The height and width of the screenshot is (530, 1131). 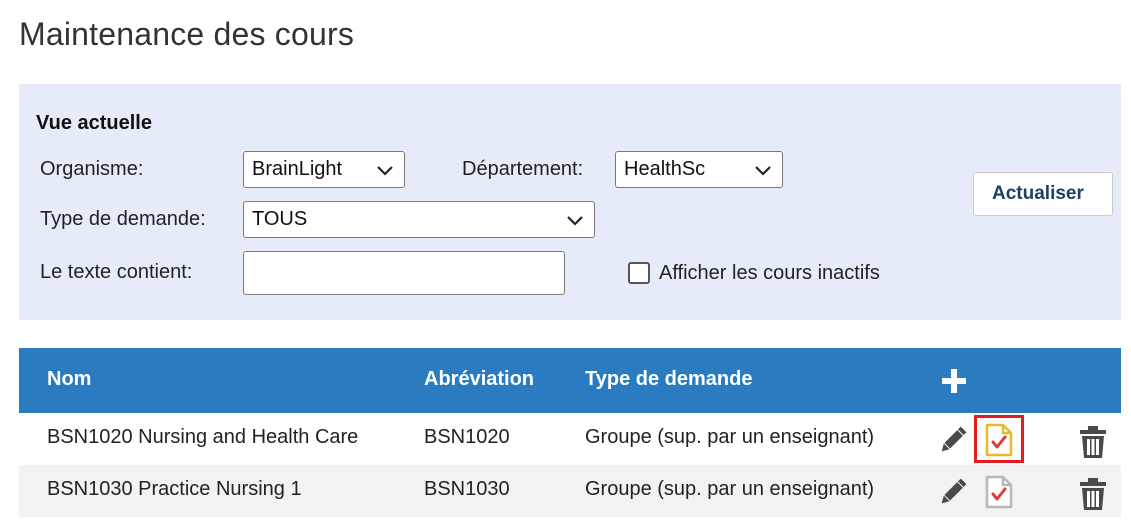 What do you see at coordinates (419, 219) in the screenshot?
I see `type-demande-select: TOUS` at bounding box center [419, 219].